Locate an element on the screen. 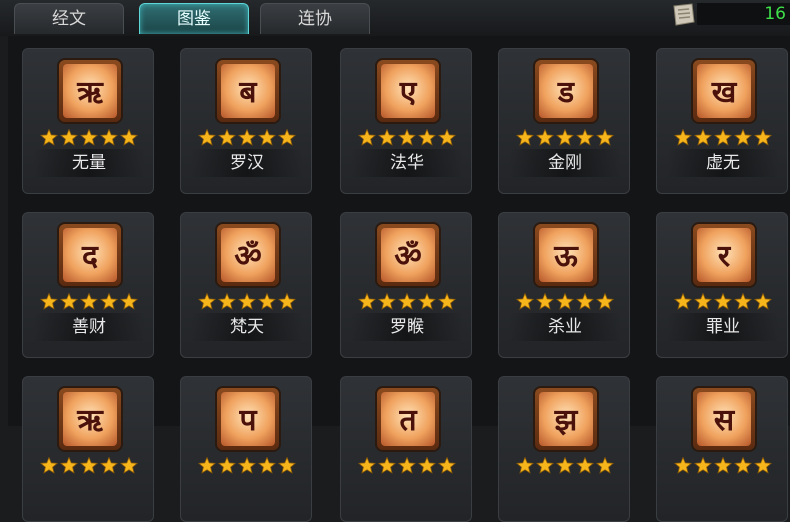  codex-card: ब 罗汉 is located at coordinates (246, 121).